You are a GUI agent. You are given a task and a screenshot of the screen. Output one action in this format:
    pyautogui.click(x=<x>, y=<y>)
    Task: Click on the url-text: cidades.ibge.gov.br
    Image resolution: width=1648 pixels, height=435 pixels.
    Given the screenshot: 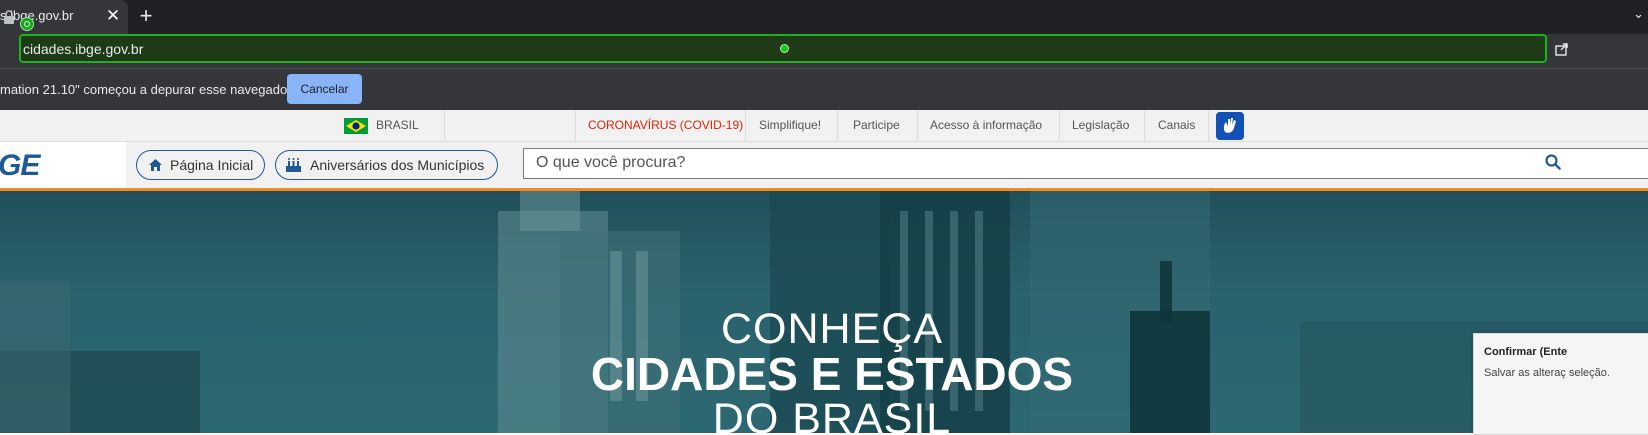 What is the action you would take?
    pyautogui.click(x=83, y=49)
    